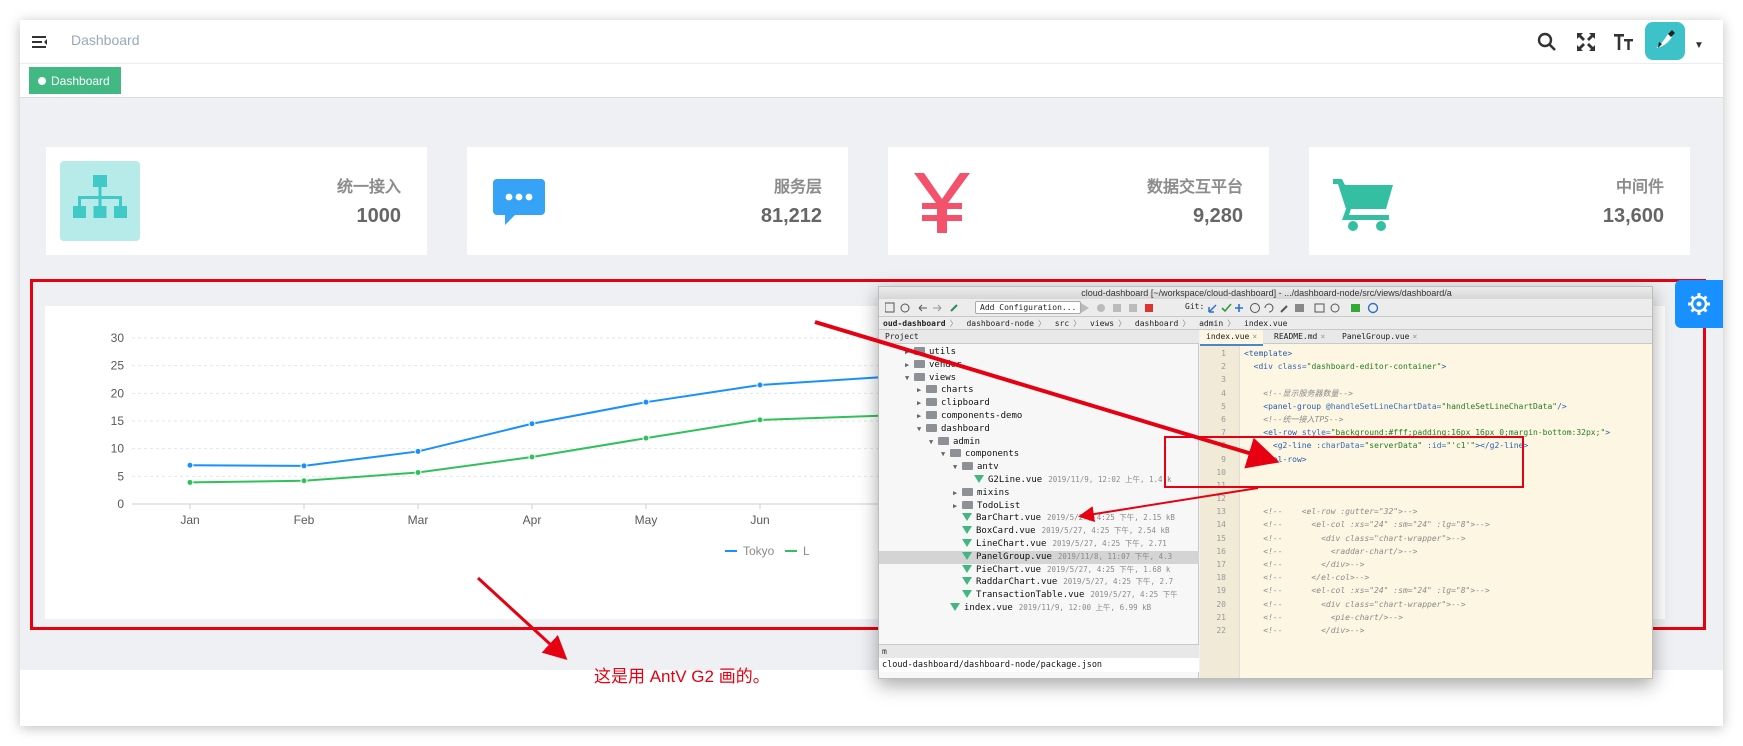  I want to click on tree-row: ▶ utils, so click(1039, 352).